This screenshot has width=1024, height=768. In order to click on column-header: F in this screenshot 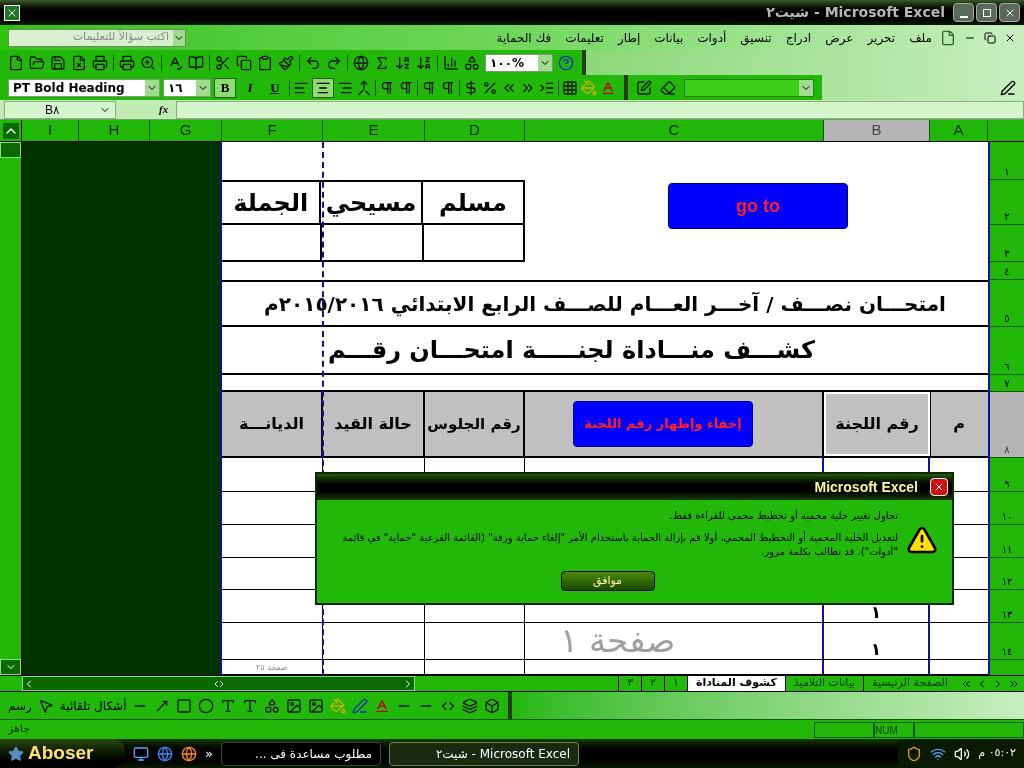, I will do `click(272, 130)`.